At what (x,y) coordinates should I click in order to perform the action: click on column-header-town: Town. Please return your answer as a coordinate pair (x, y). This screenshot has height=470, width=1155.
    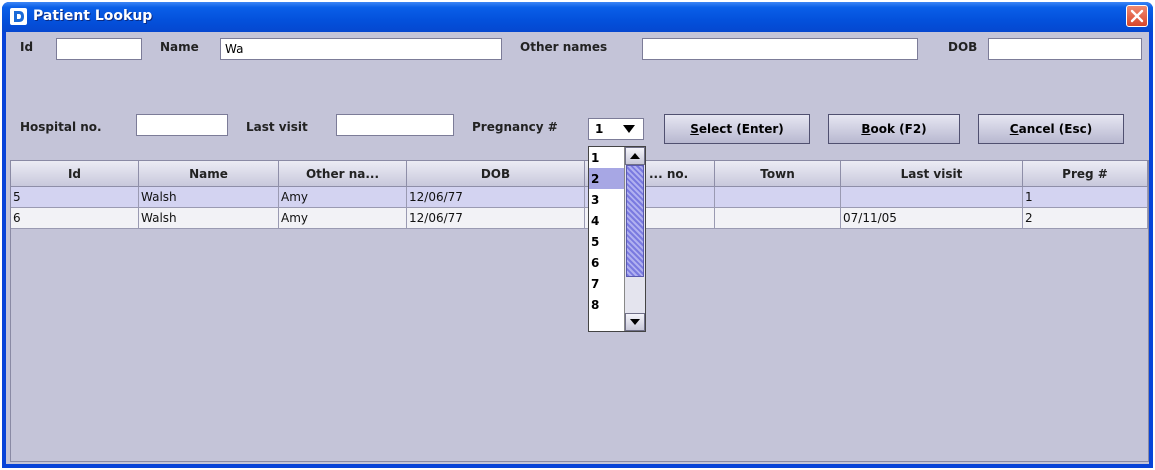
    Looking at the image, I should click on (778, 174).